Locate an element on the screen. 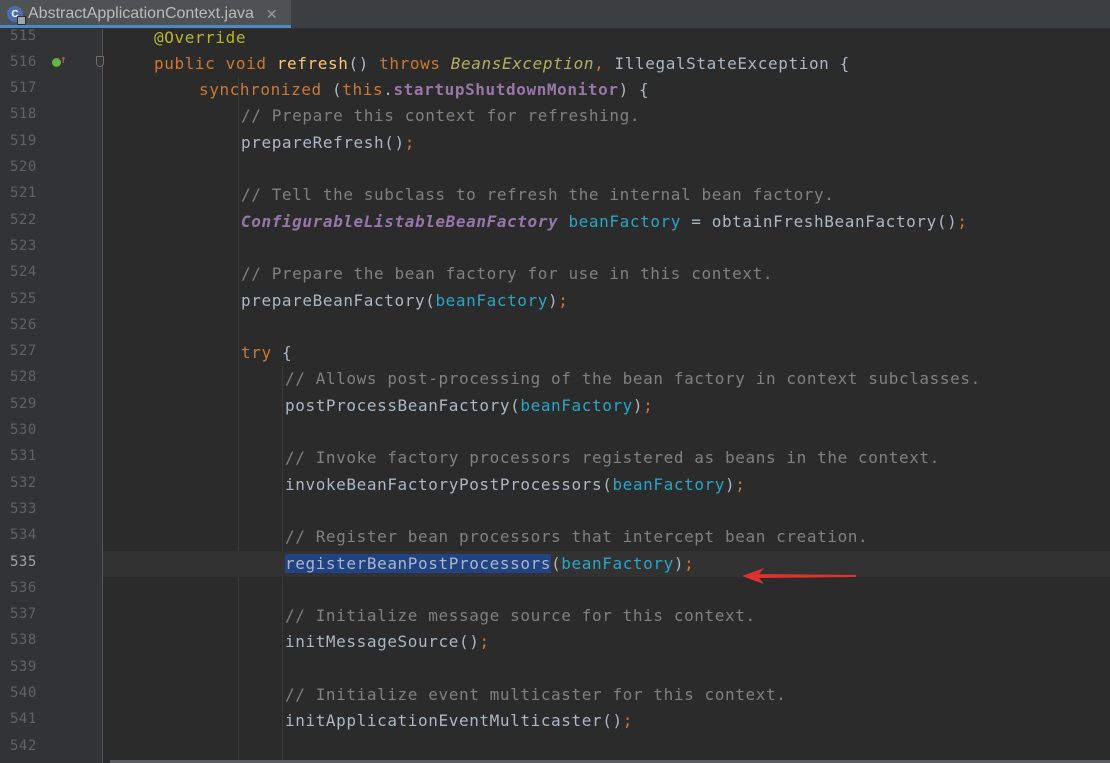 The image size is (1110, 763). code-line: postProcessBeanFactory(beanFactory); is located at coordinates (606, 406).